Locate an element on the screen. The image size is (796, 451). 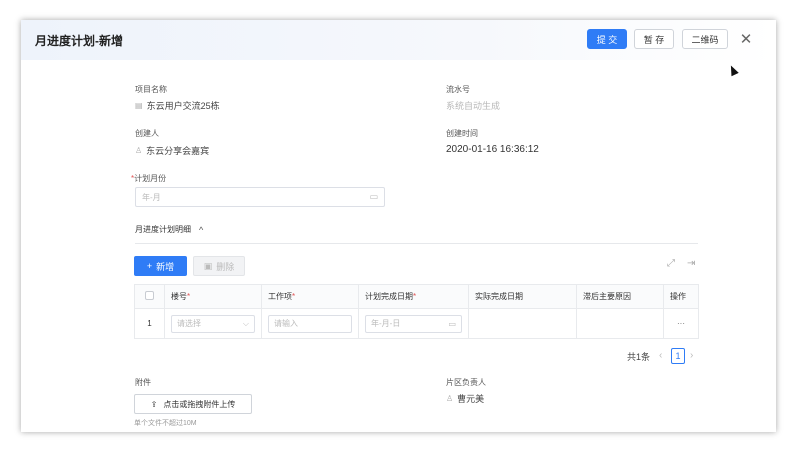
detail-section-title: 月进度计划明细 ^ is located at coordinates (169, 229).